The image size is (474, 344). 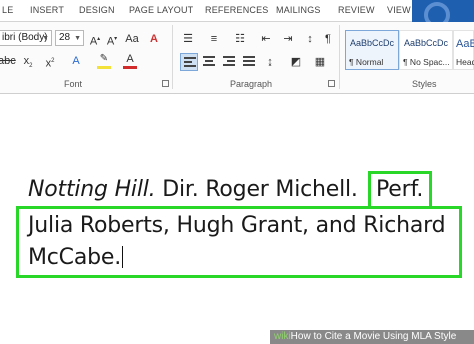 What do you see at coordinates (7, 10) in the screenshot?
I see `tab-file: LE` at bounding box center [7, 10].